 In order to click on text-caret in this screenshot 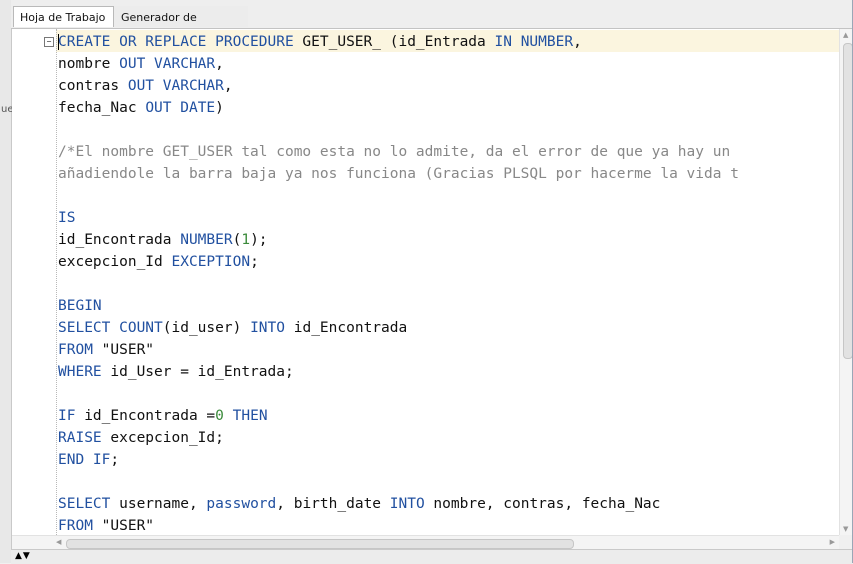, I will do `click(58, 42)`.